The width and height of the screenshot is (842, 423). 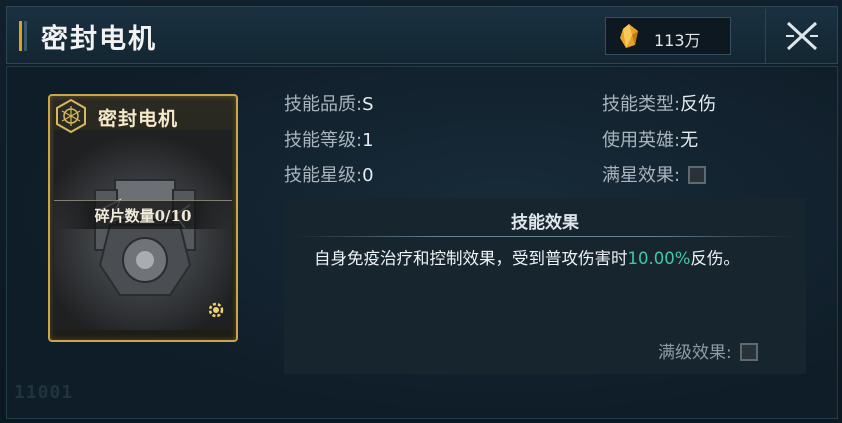 I want to click on max-level-effect: 满级效果:, so click(x=708, y=350).